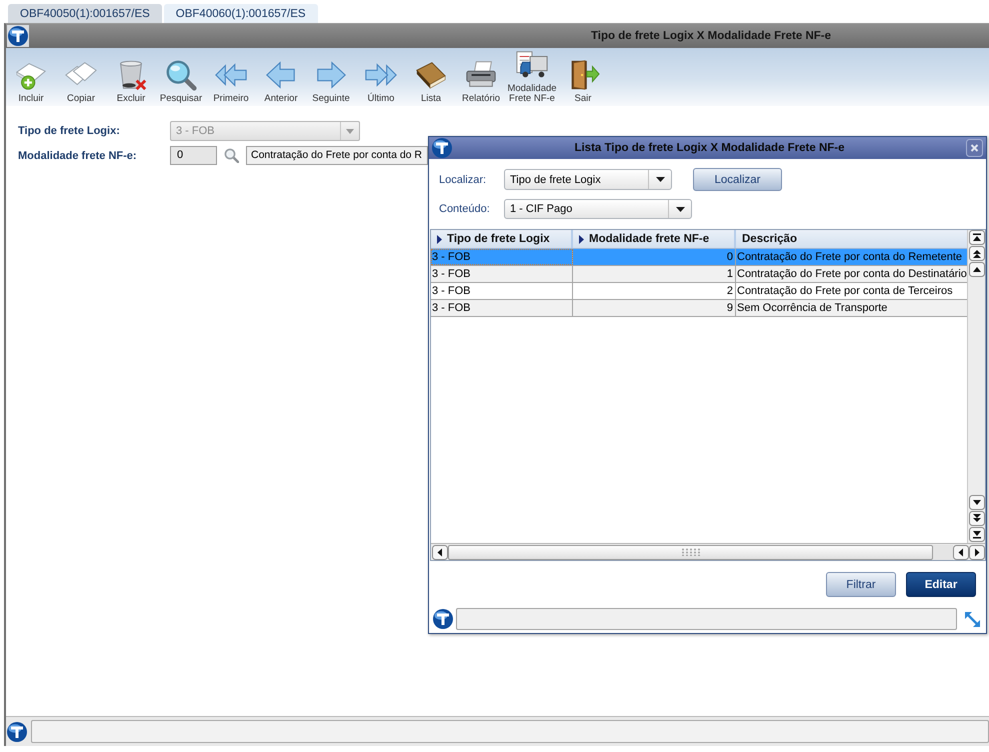  Describe the element at coordinates (850, 257) in the screenshot. I see `table-cell-text: Contratação do Frete por conta do Remetente` at that location.